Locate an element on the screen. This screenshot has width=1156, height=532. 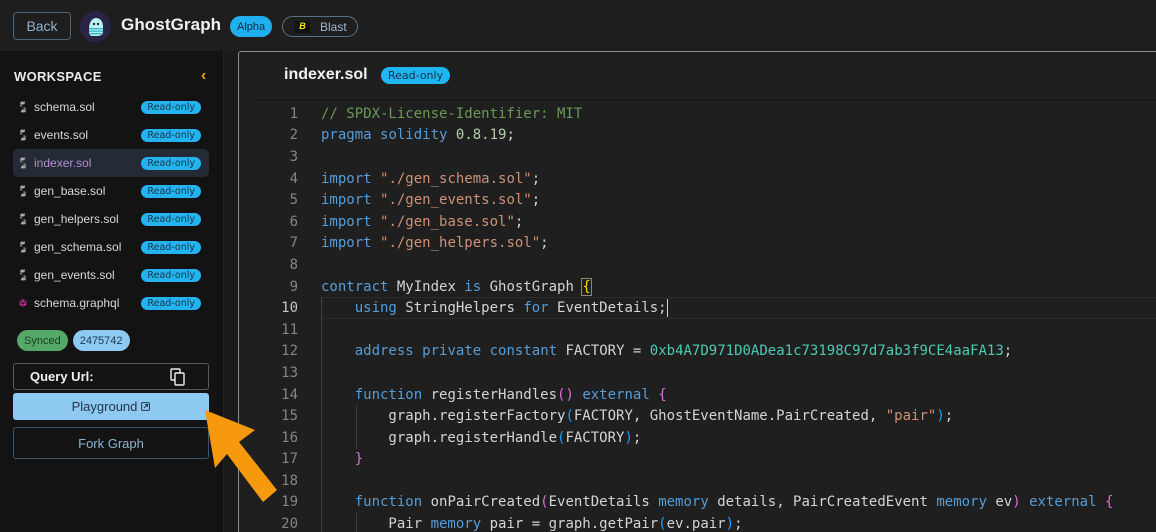
code-token: "pair" is located at coordinates (911, 416).